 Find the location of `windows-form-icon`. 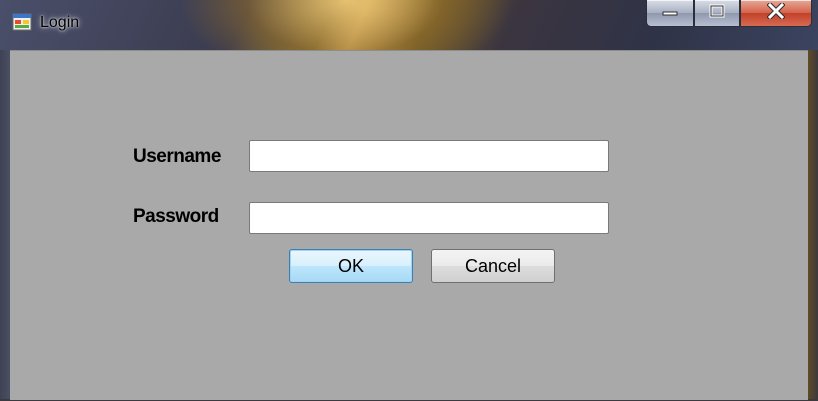

windows-form-icon is located at coordinates (22, 22).